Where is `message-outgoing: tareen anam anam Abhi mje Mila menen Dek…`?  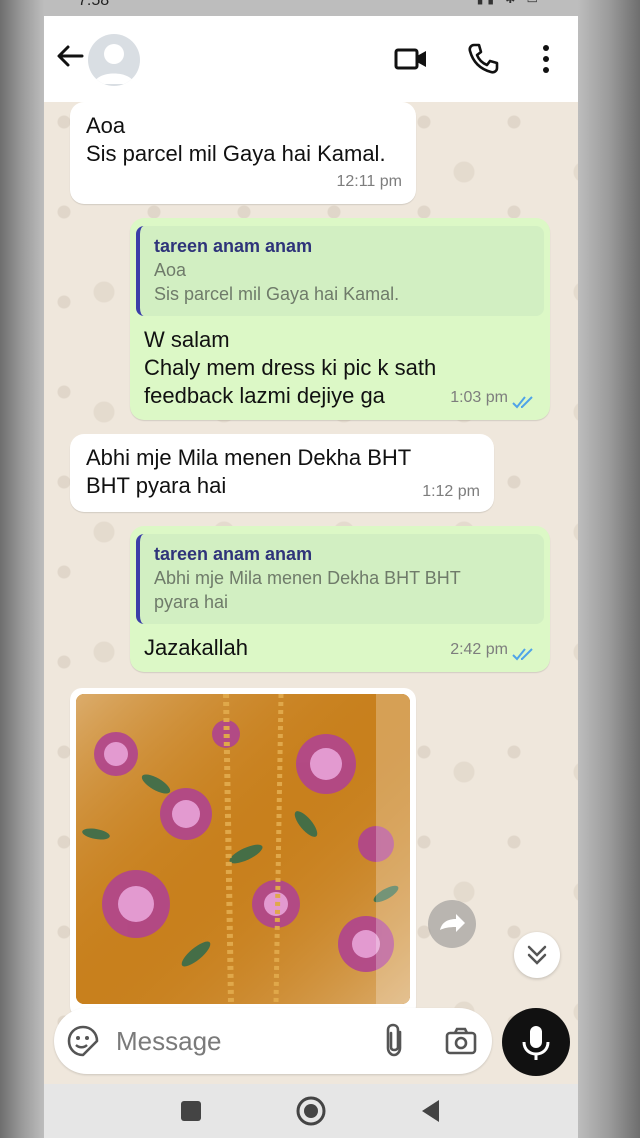 message-outgoing: tareen anam anam Abhi mje Mila menen Dek… is located at coordinates (340, 599).